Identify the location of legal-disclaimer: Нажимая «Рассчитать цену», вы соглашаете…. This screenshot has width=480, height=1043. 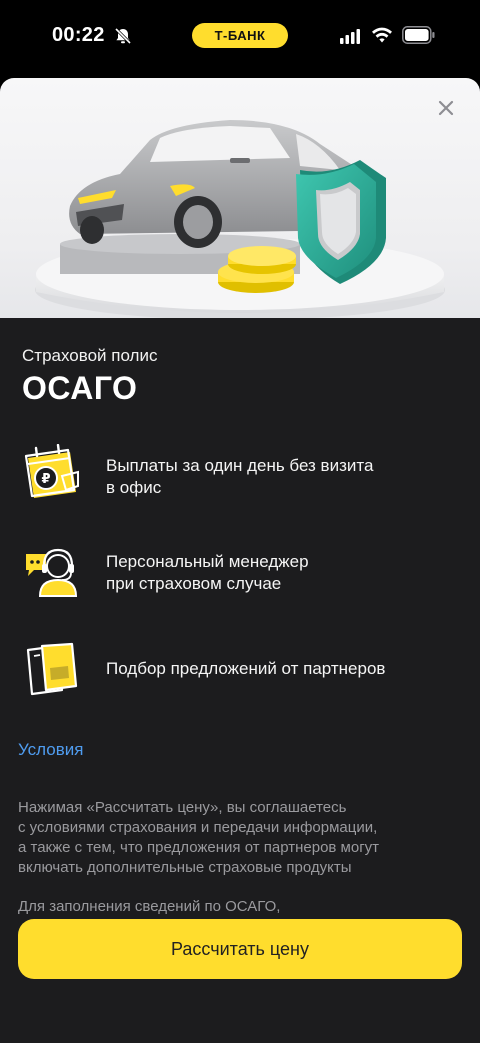
(238, 838).